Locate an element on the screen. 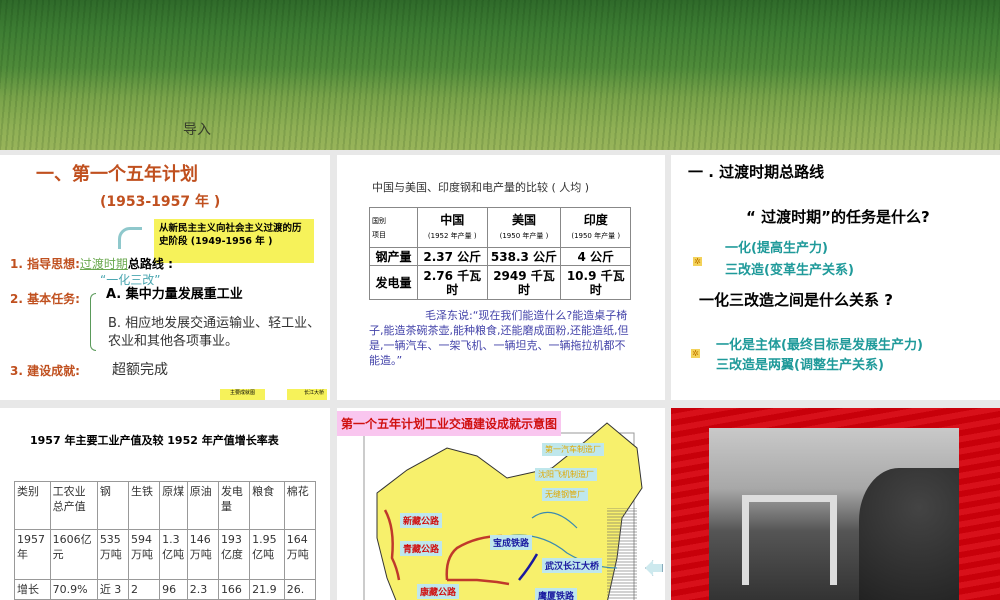  map-title: 第一个五年计划工业交通建设成就示意图 is located at coordinates (449, 423).